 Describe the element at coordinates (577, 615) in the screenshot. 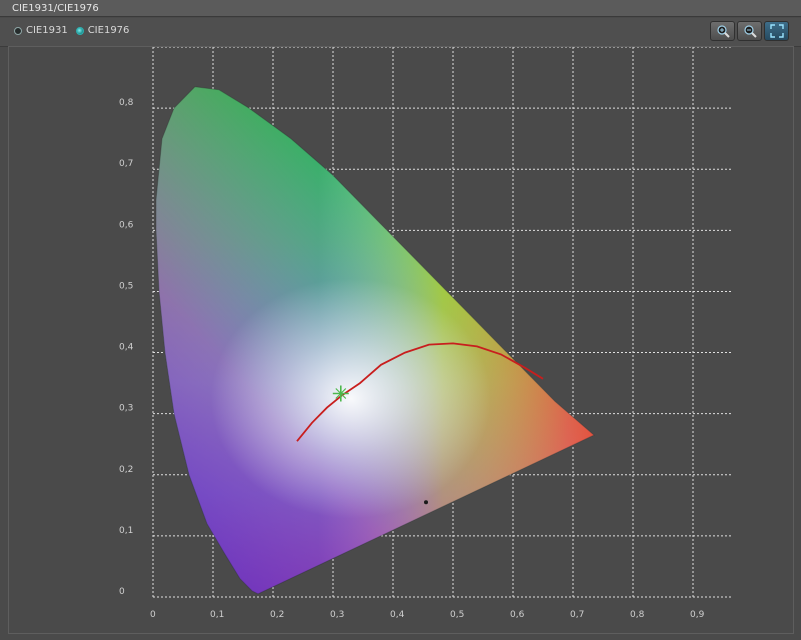

I see `x-tick-label: 0,7` at that location.